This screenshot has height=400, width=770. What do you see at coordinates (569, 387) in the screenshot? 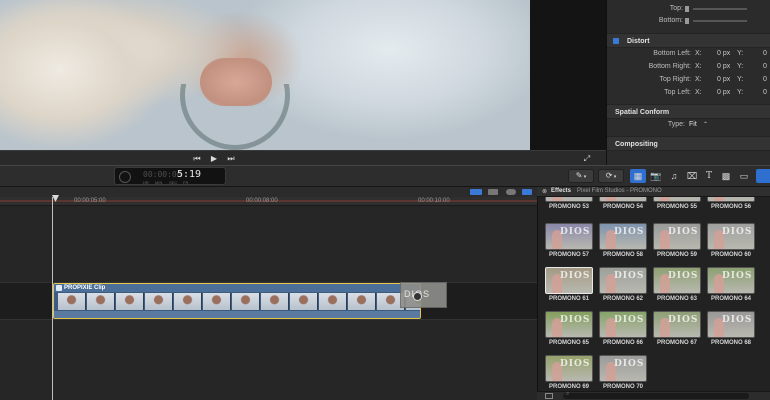
I see `effect-label: PROMONO 69` at bounding box center [569, 387].